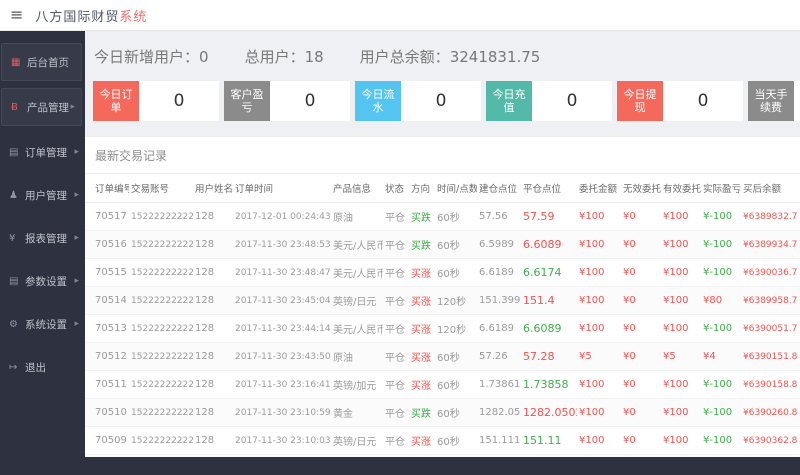 The image size is (800, 475). I want to click on table-cell: 70510, so click(107, 412).